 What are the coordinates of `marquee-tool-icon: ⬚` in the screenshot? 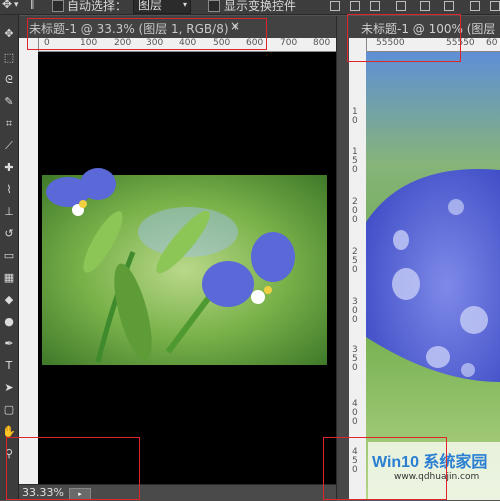 It's located at (9, 58).